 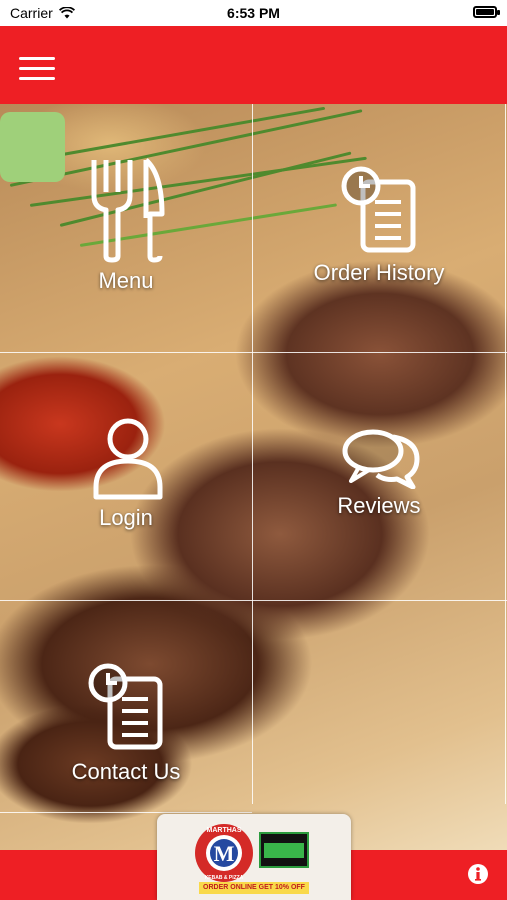 What do you see at coordinates (284, 850) in the screenshot?
I see `hygiene-rating-icon` at bounding box center [284, 850].